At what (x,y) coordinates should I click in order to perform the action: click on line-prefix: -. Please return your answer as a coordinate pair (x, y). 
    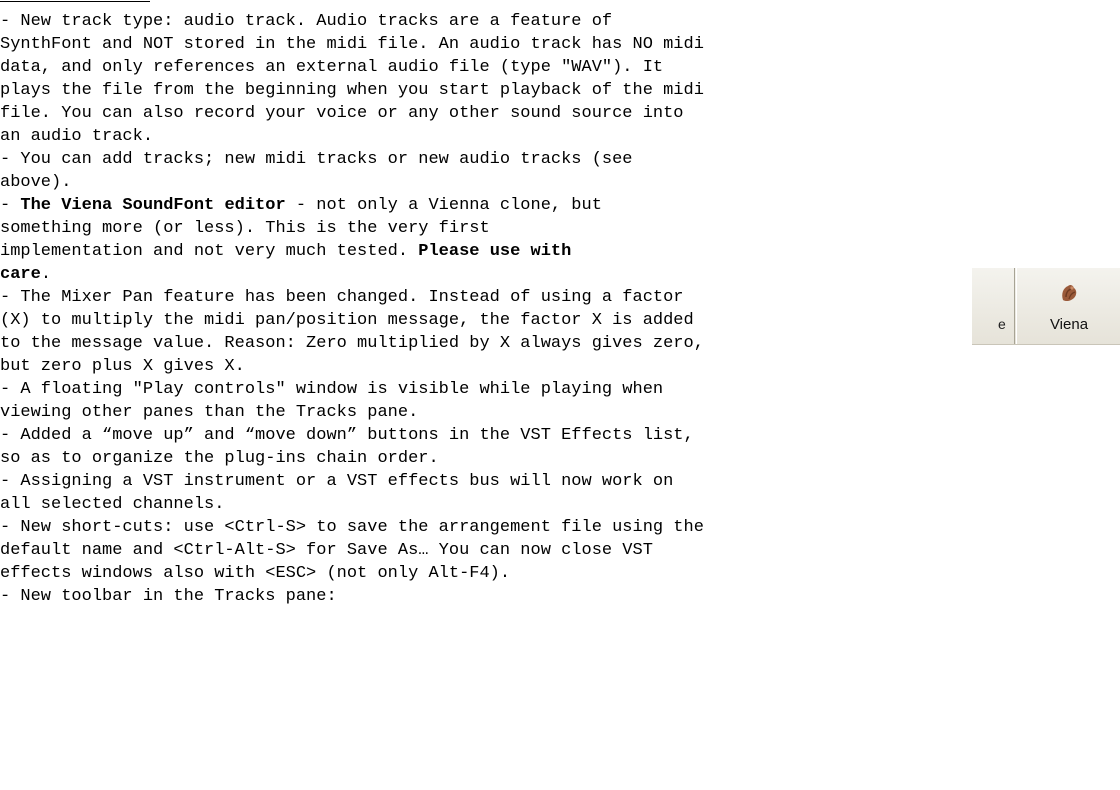
    Looking at the image, I should click on (10, 205).